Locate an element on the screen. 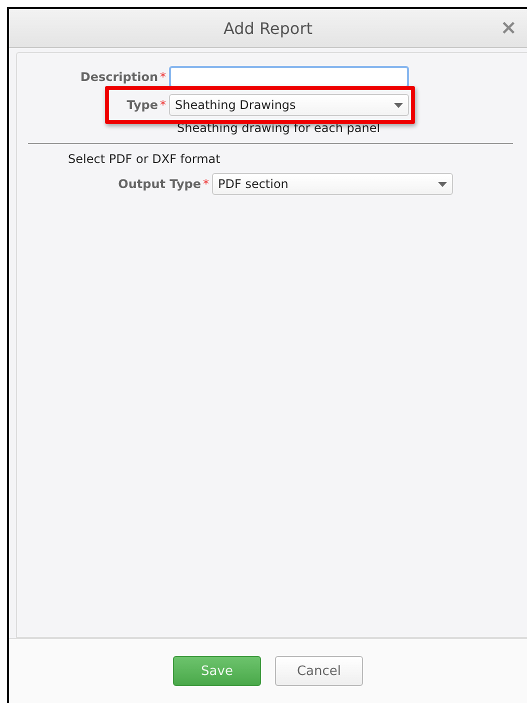 The image size is (527, 703). cancel-button: Cancel is located at coordinates (319, 671).